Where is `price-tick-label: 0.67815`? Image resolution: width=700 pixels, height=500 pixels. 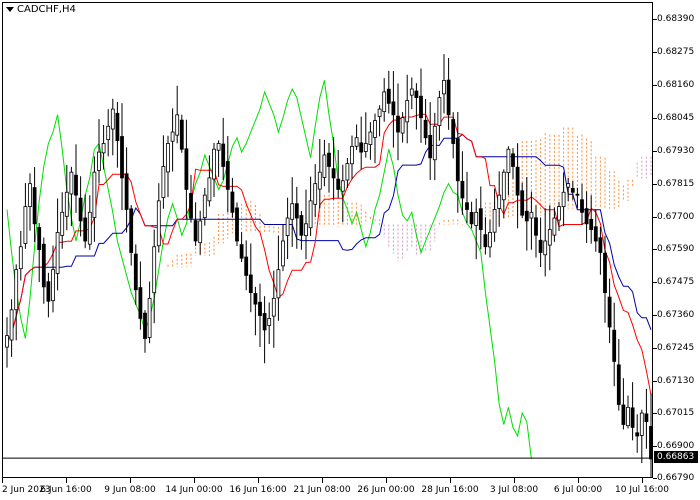 price-tick-label: 0.67815 is located at coordinates (676, 184).